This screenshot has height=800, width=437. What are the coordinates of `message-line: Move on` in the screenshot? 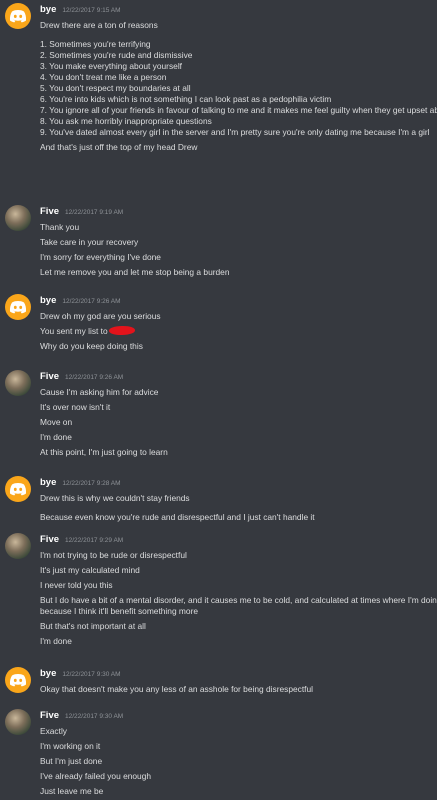 It's located at (56, 422).